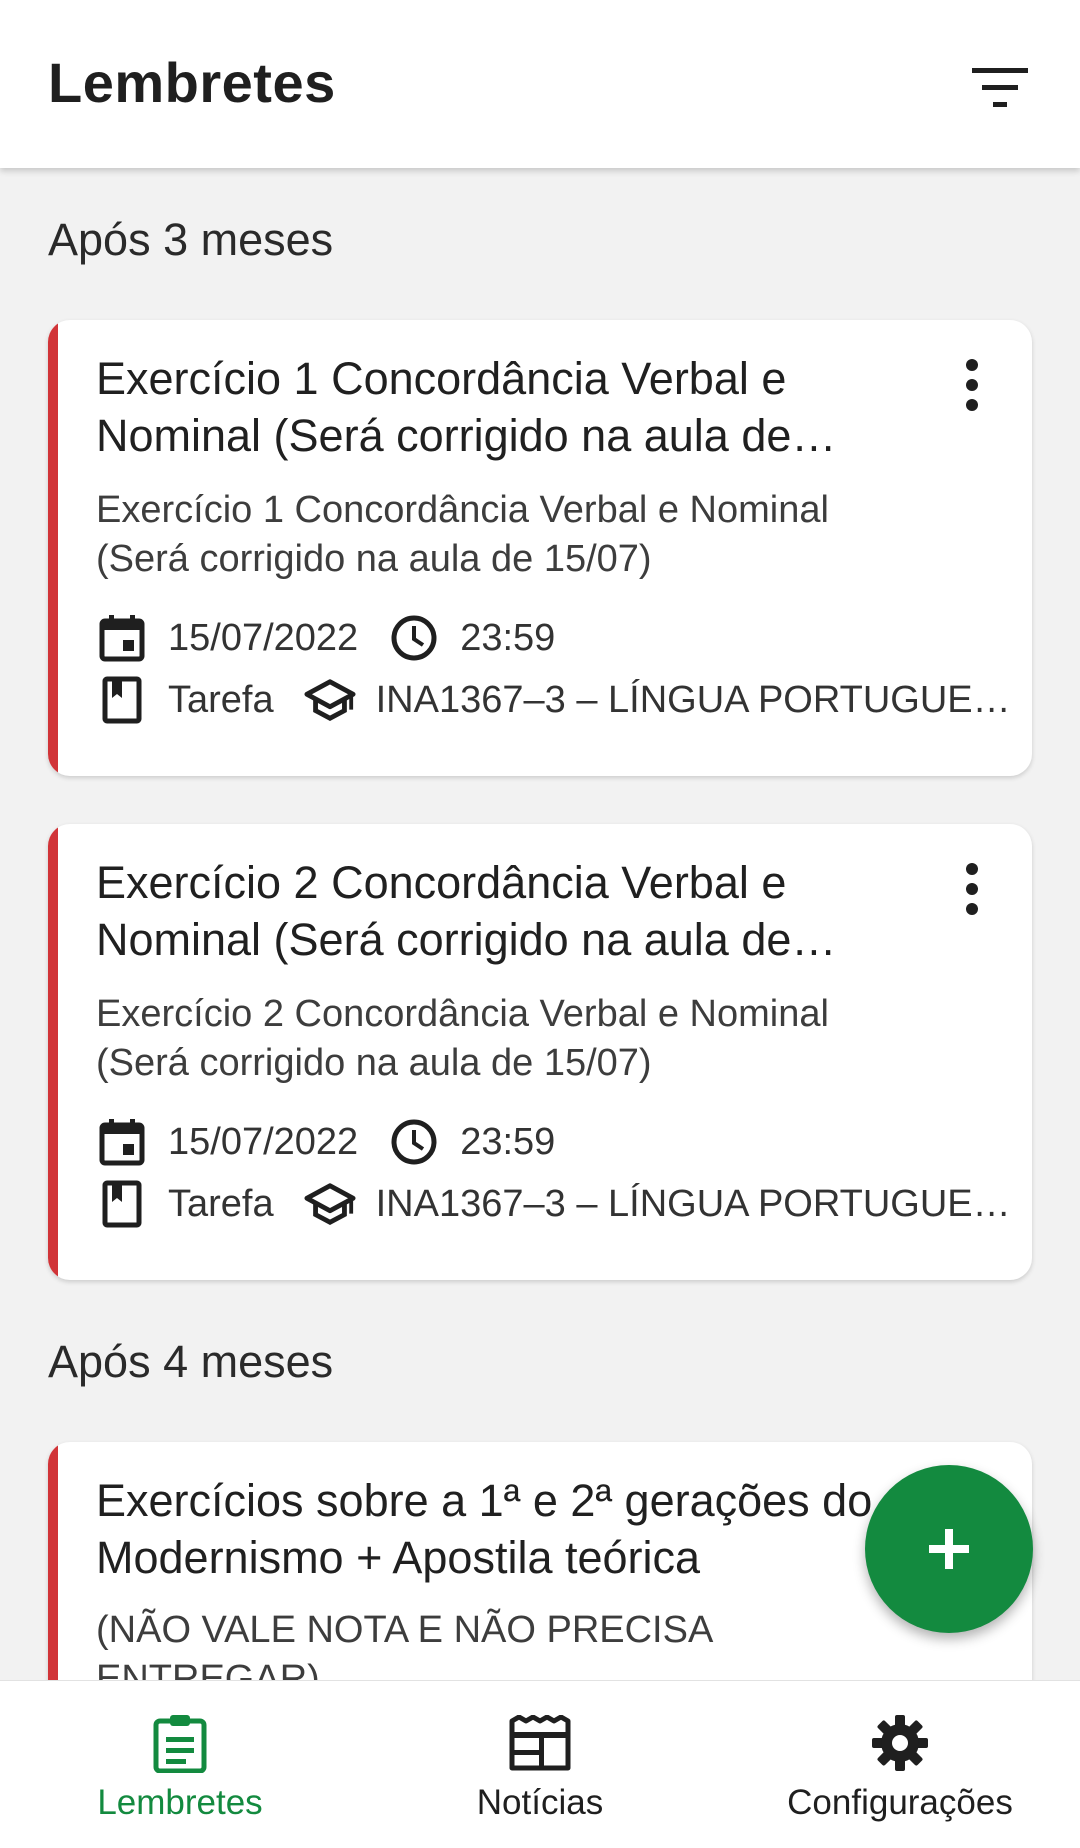  I want to click on nav-item-configuracoes: Configurações, so click(900, 1764).